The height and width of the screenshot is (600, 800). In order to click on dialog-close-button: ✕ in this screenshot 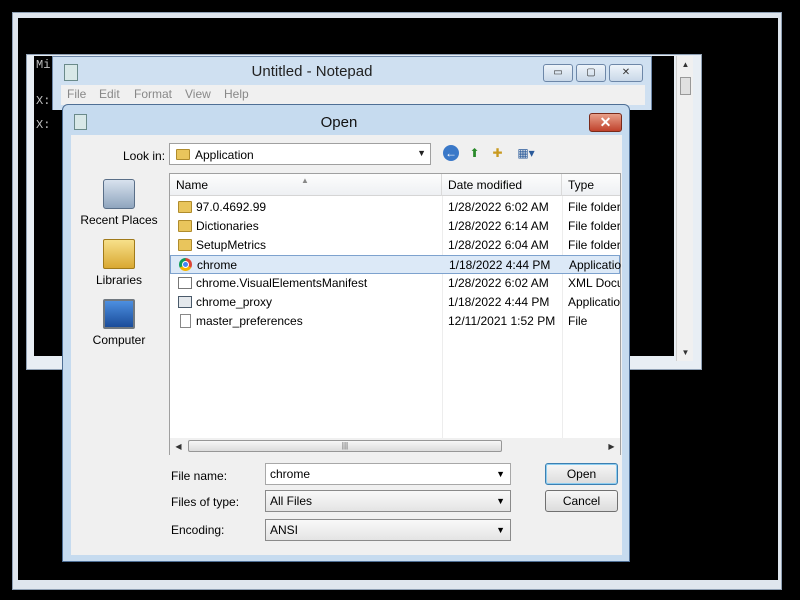, I will do `click(605, 122)`.